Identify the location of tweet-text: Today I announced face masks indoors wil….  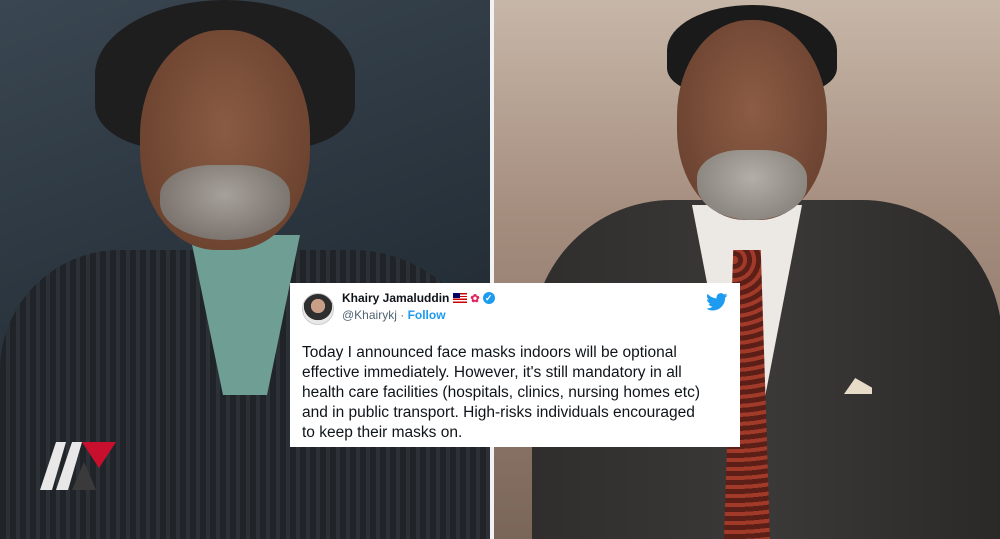
(501, 392).